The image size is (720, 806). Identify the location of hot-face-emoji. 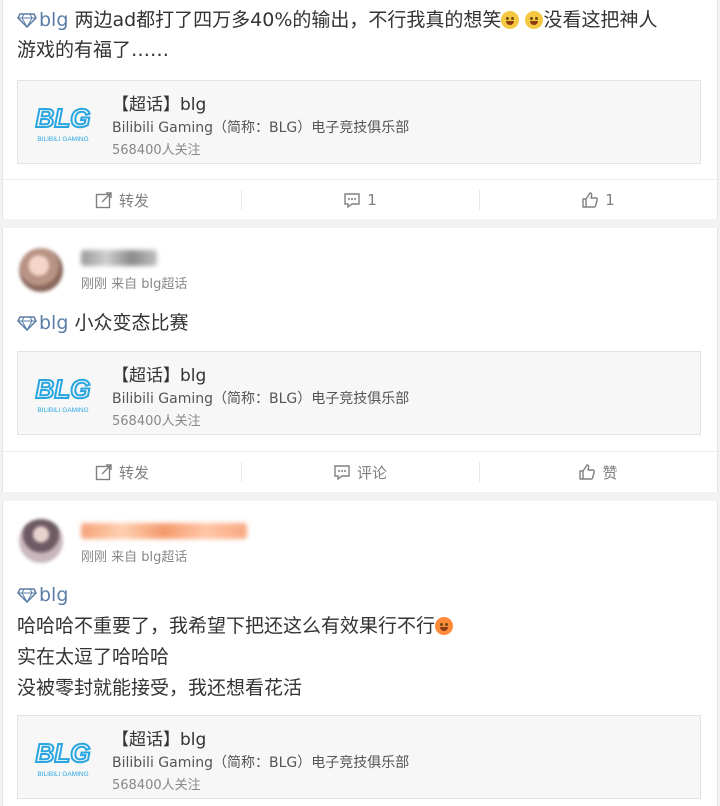
(444, 626).